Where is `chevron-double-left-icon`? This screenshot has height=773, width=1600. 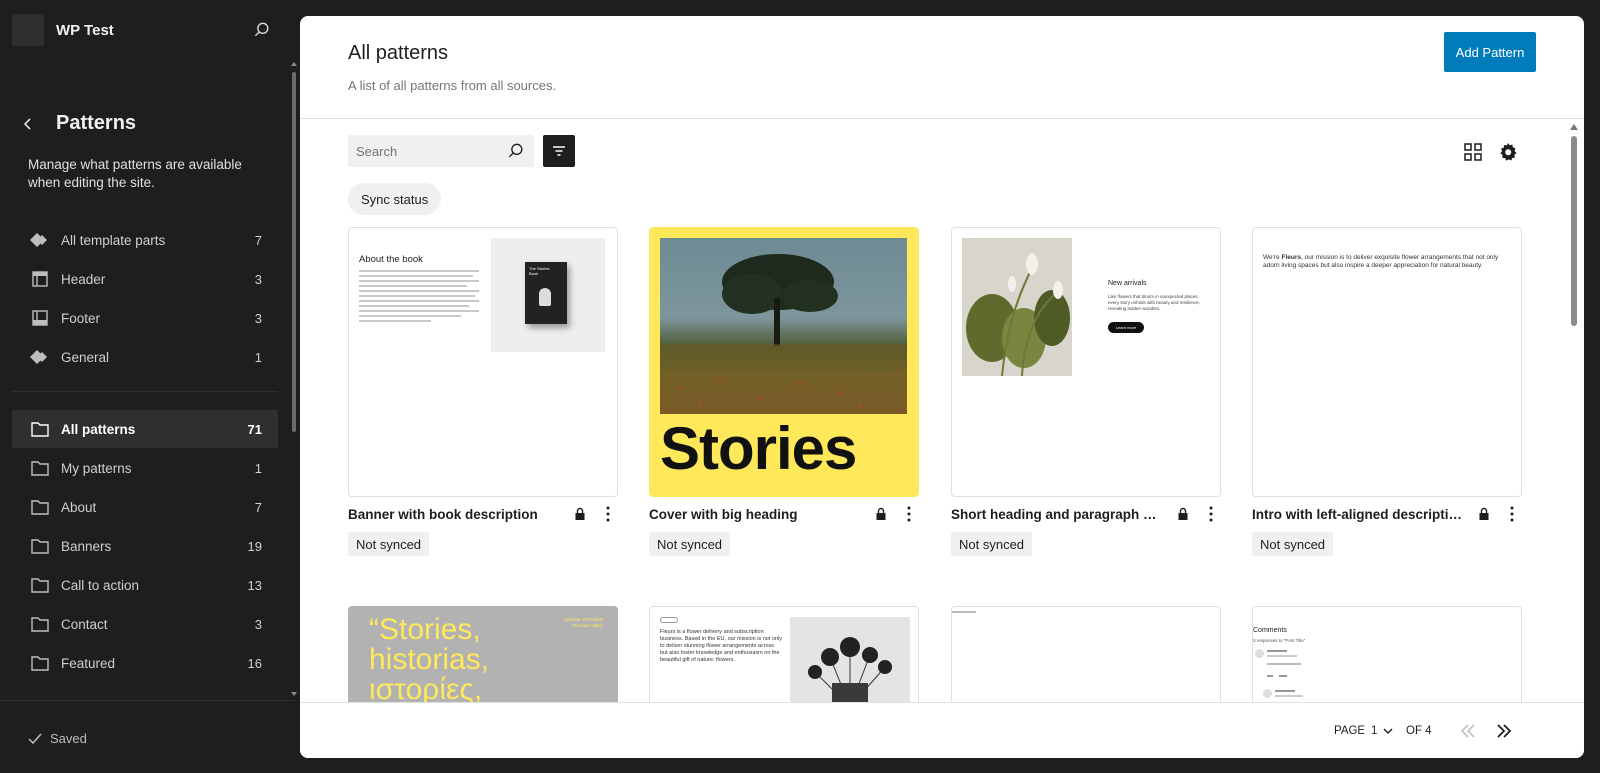
chevron-double-left-icon is located at coordinates (1468, 731).